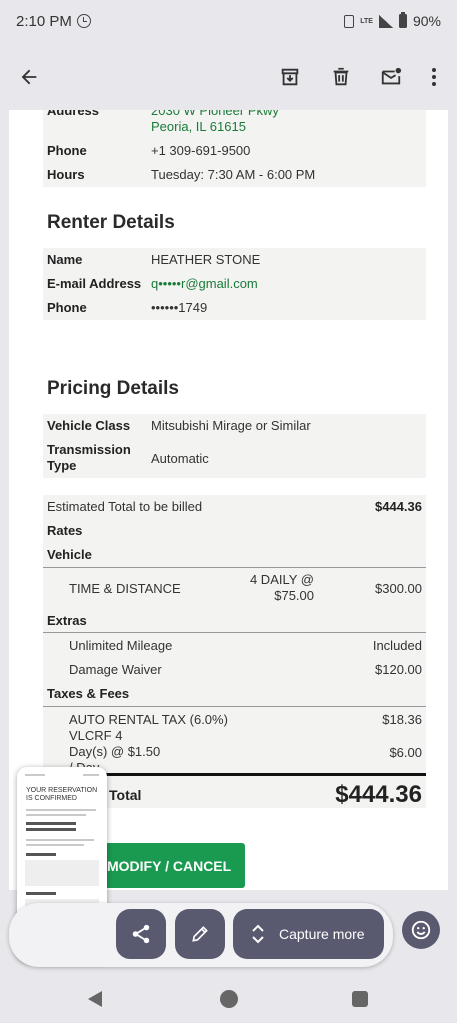  I want to click on edit-button, so click(200, 934).